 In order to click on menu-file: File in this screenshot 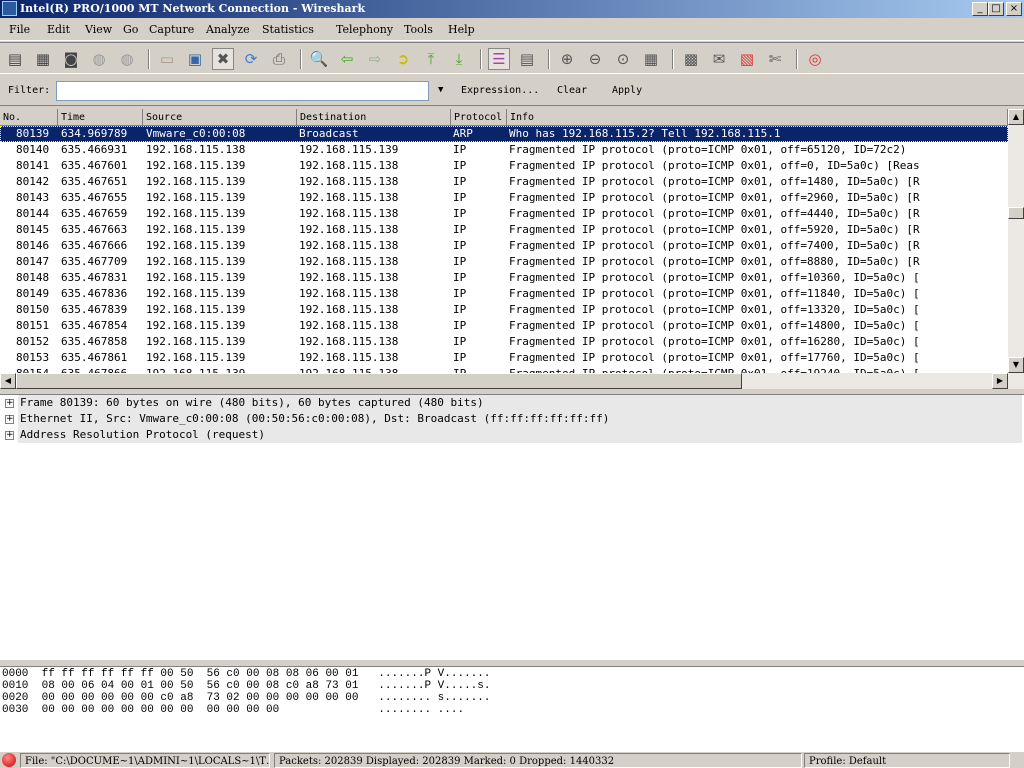, I will do `click(19, 29)`.